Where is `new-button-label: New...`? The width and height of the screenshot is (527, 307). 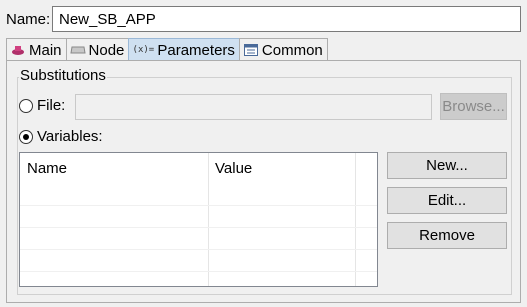 new-button-label: New... is located at coordinates (447, 165).